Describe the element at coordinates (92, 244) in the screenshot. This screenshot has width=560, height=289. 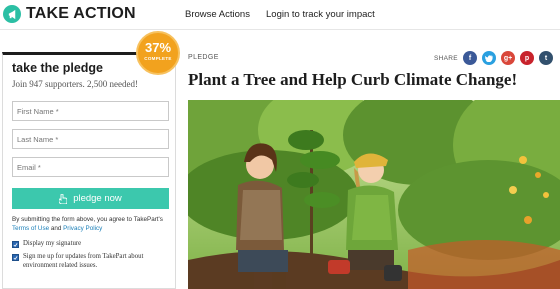
I see `display-signature-row: Display my signature` at that location.